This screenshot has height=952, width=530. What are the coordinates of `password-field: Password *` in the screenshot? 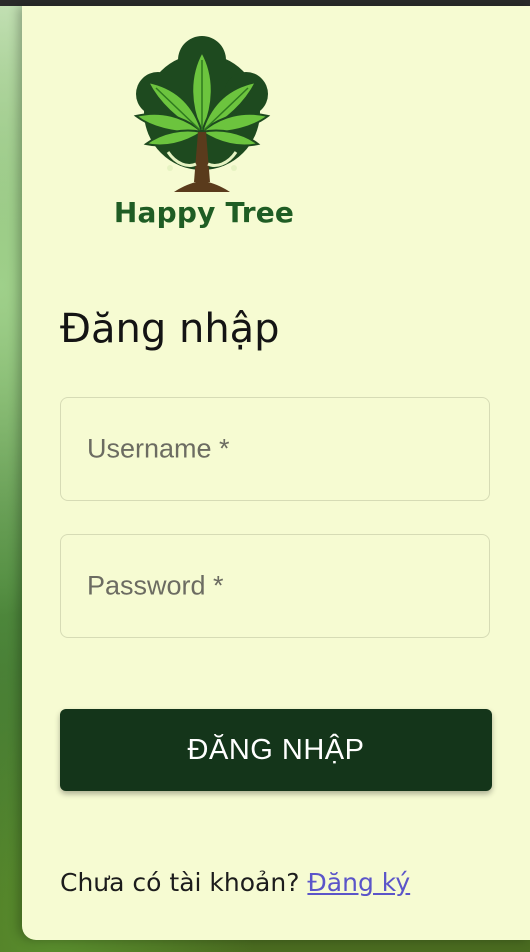 It's located at (275, 586).